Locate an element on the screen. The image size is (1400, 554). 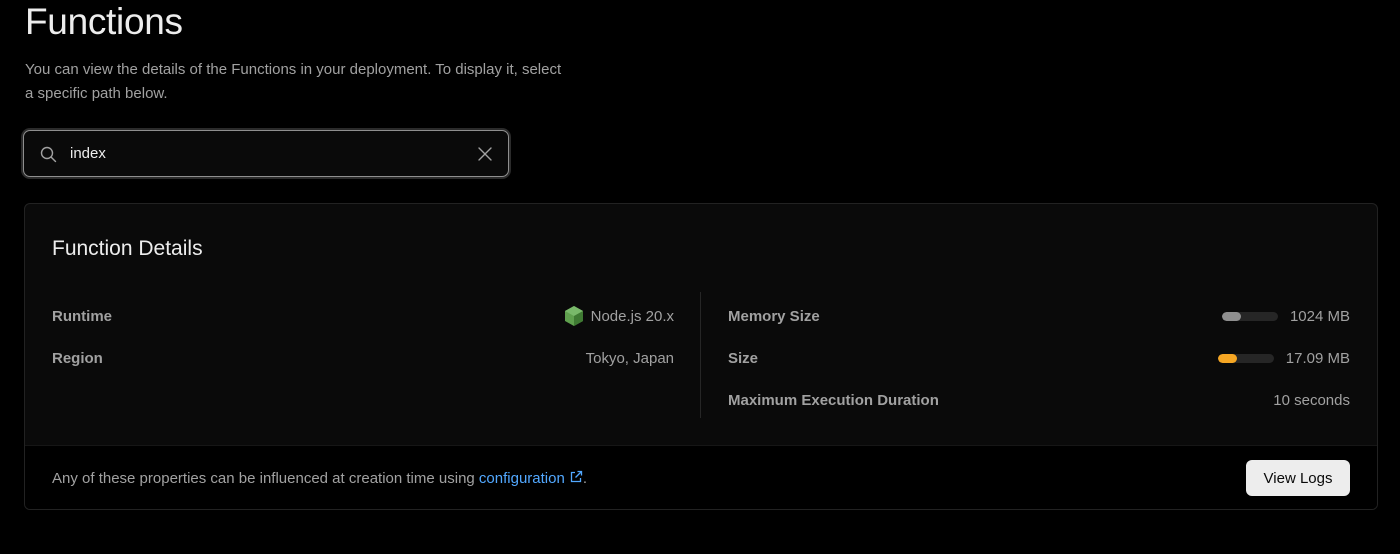
search-icon is located at coordinates (48, 154).